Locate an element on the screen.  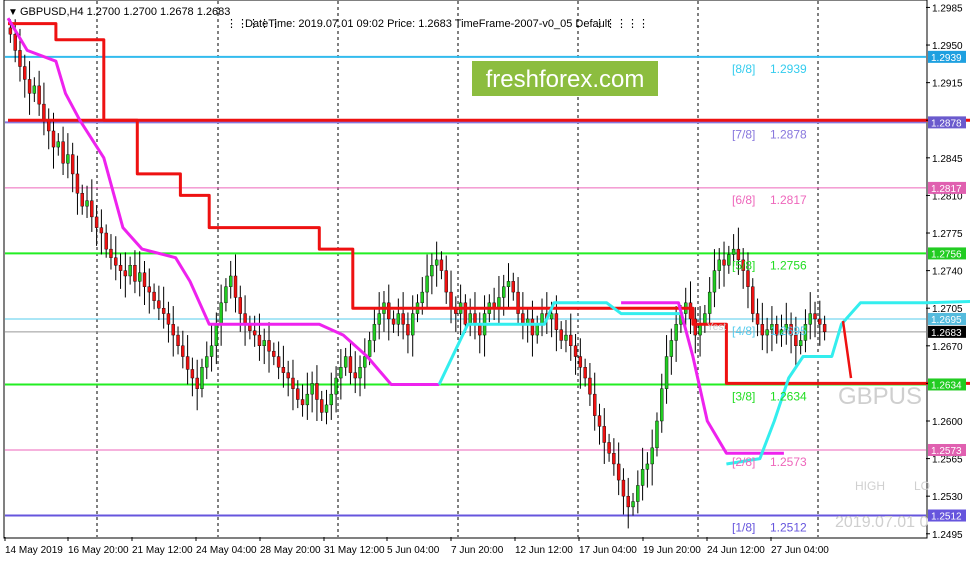
murrey-level-value: 1.2634 is located at coordinates (788, 396).